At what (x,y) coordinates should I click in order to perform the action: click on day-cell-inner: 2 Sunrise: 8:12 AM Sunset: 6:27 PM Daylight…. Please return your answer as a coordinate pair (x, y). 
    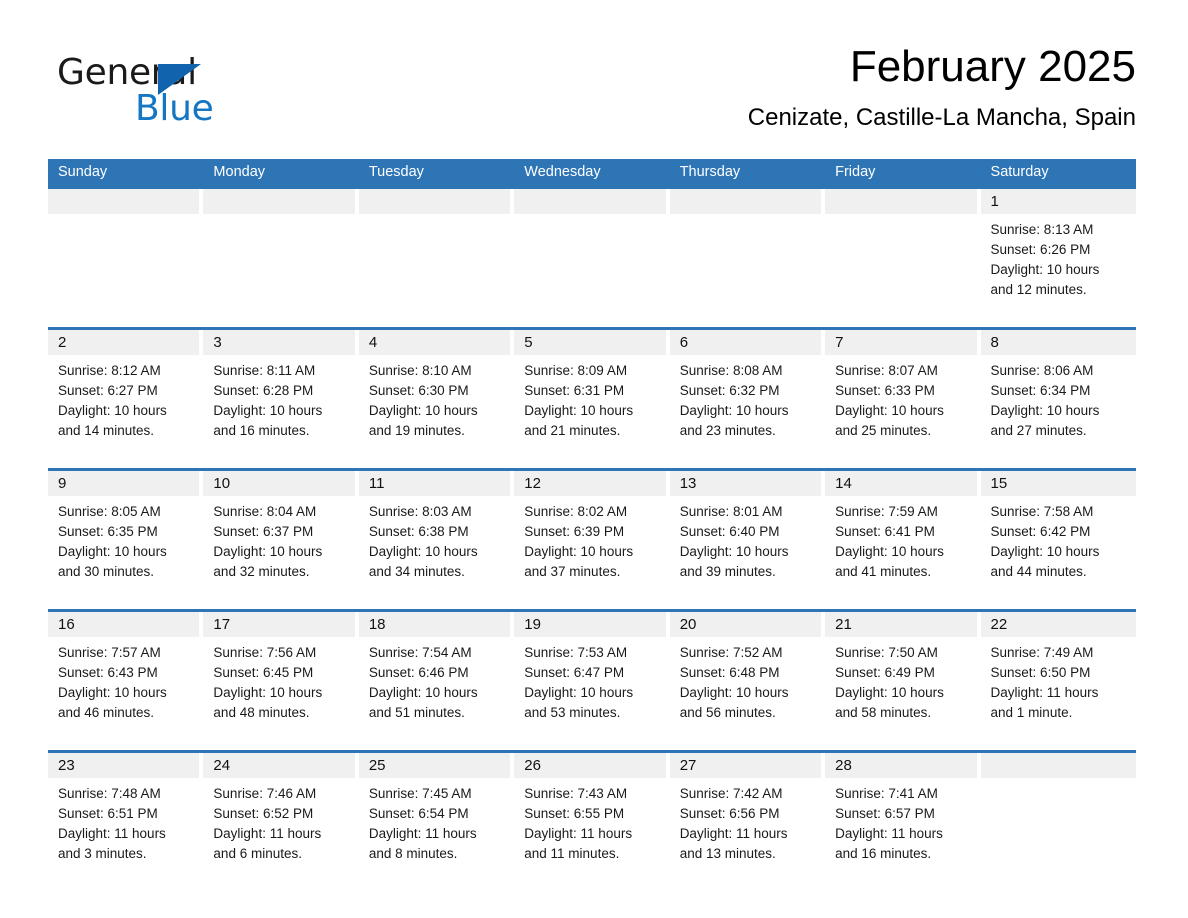
    Looking at the image, I should click on (124, 396).